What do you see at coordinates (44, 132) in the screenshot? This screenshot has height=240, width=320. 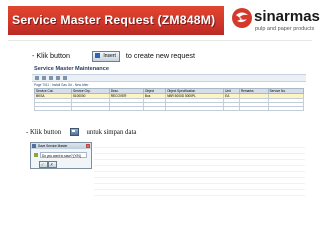 I see `step2-prefix: - Klik button` at bounding box center [44, 132].